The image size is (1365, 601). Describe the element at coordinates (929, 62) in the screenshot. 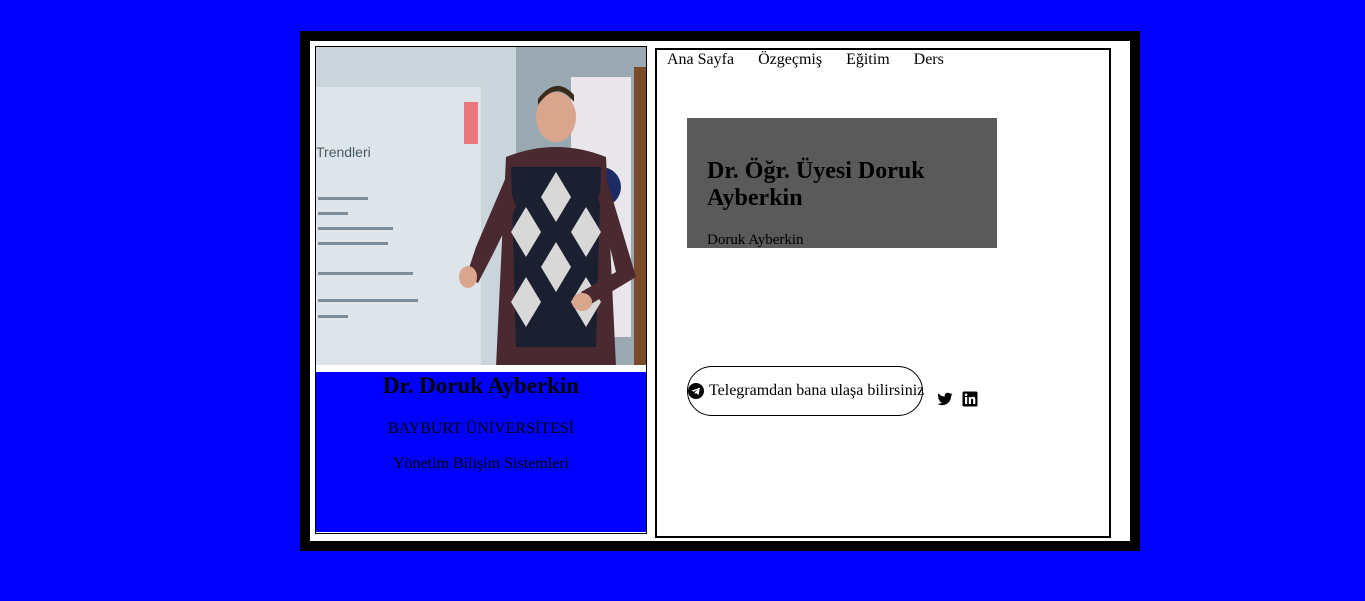

I see `nav-item-ders: Ders` at that location.